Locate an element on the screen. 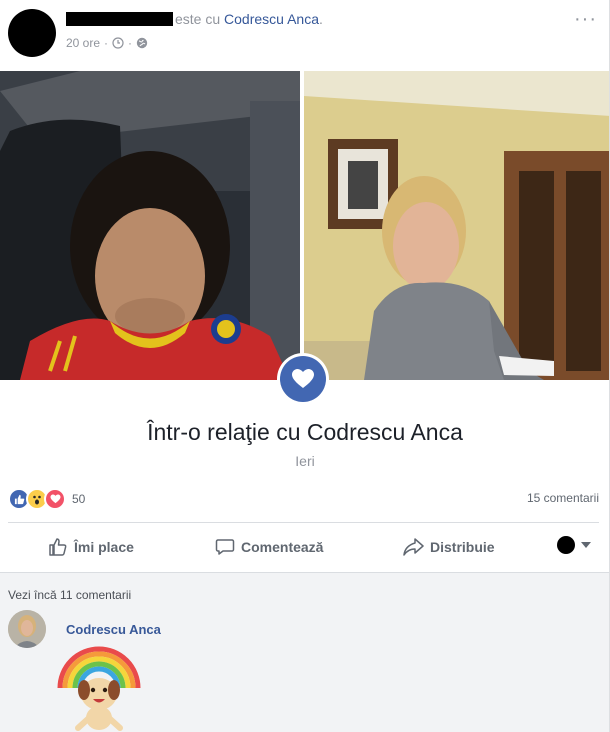  tagged-person-link: Codrescu Anca is located at coordinates (271, 19).